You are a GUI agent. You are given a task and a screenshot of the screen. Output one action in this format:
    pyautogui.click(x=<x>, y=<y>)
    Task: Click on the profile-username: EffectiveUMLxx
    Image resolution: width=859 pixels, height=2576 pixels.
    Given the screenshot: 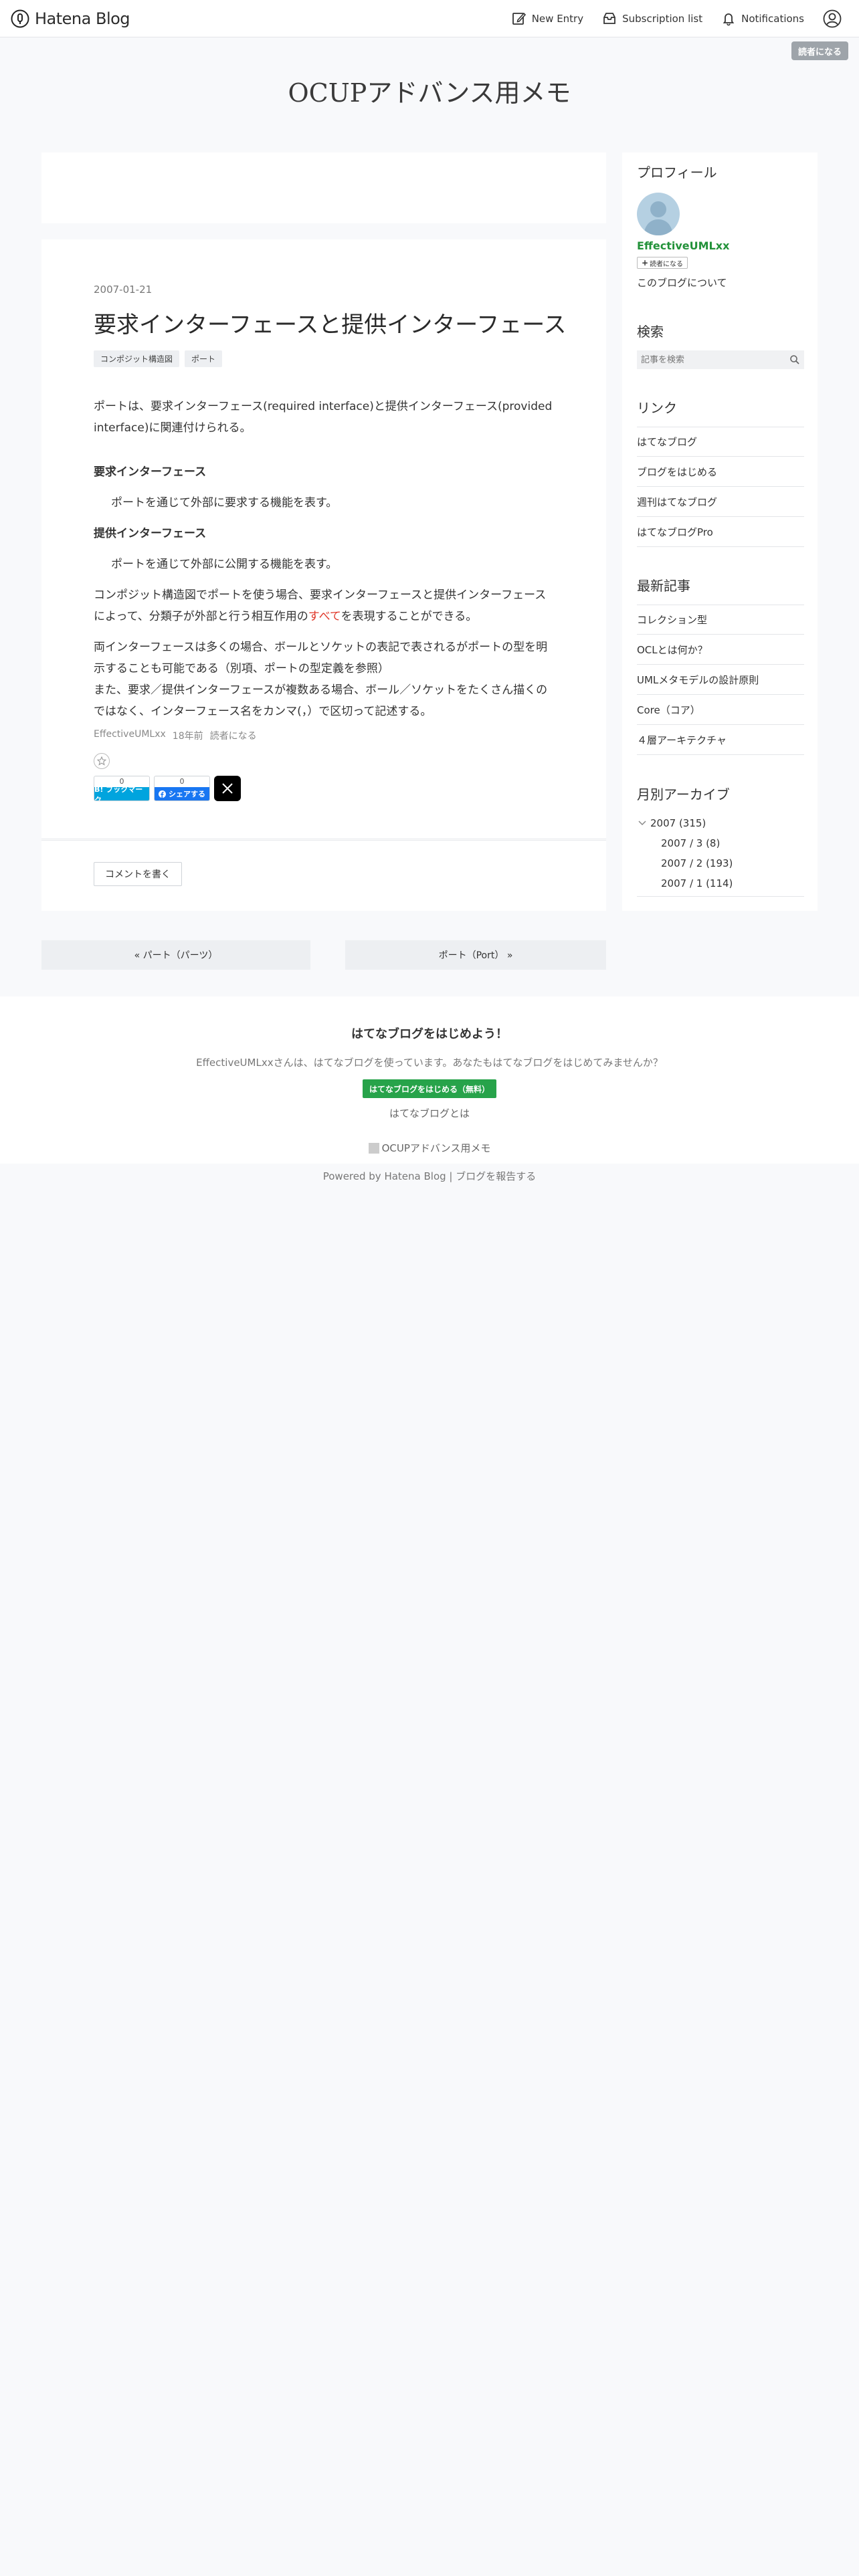 What is the action you would take?
    pyautogui.click(x=683, y=245)
    